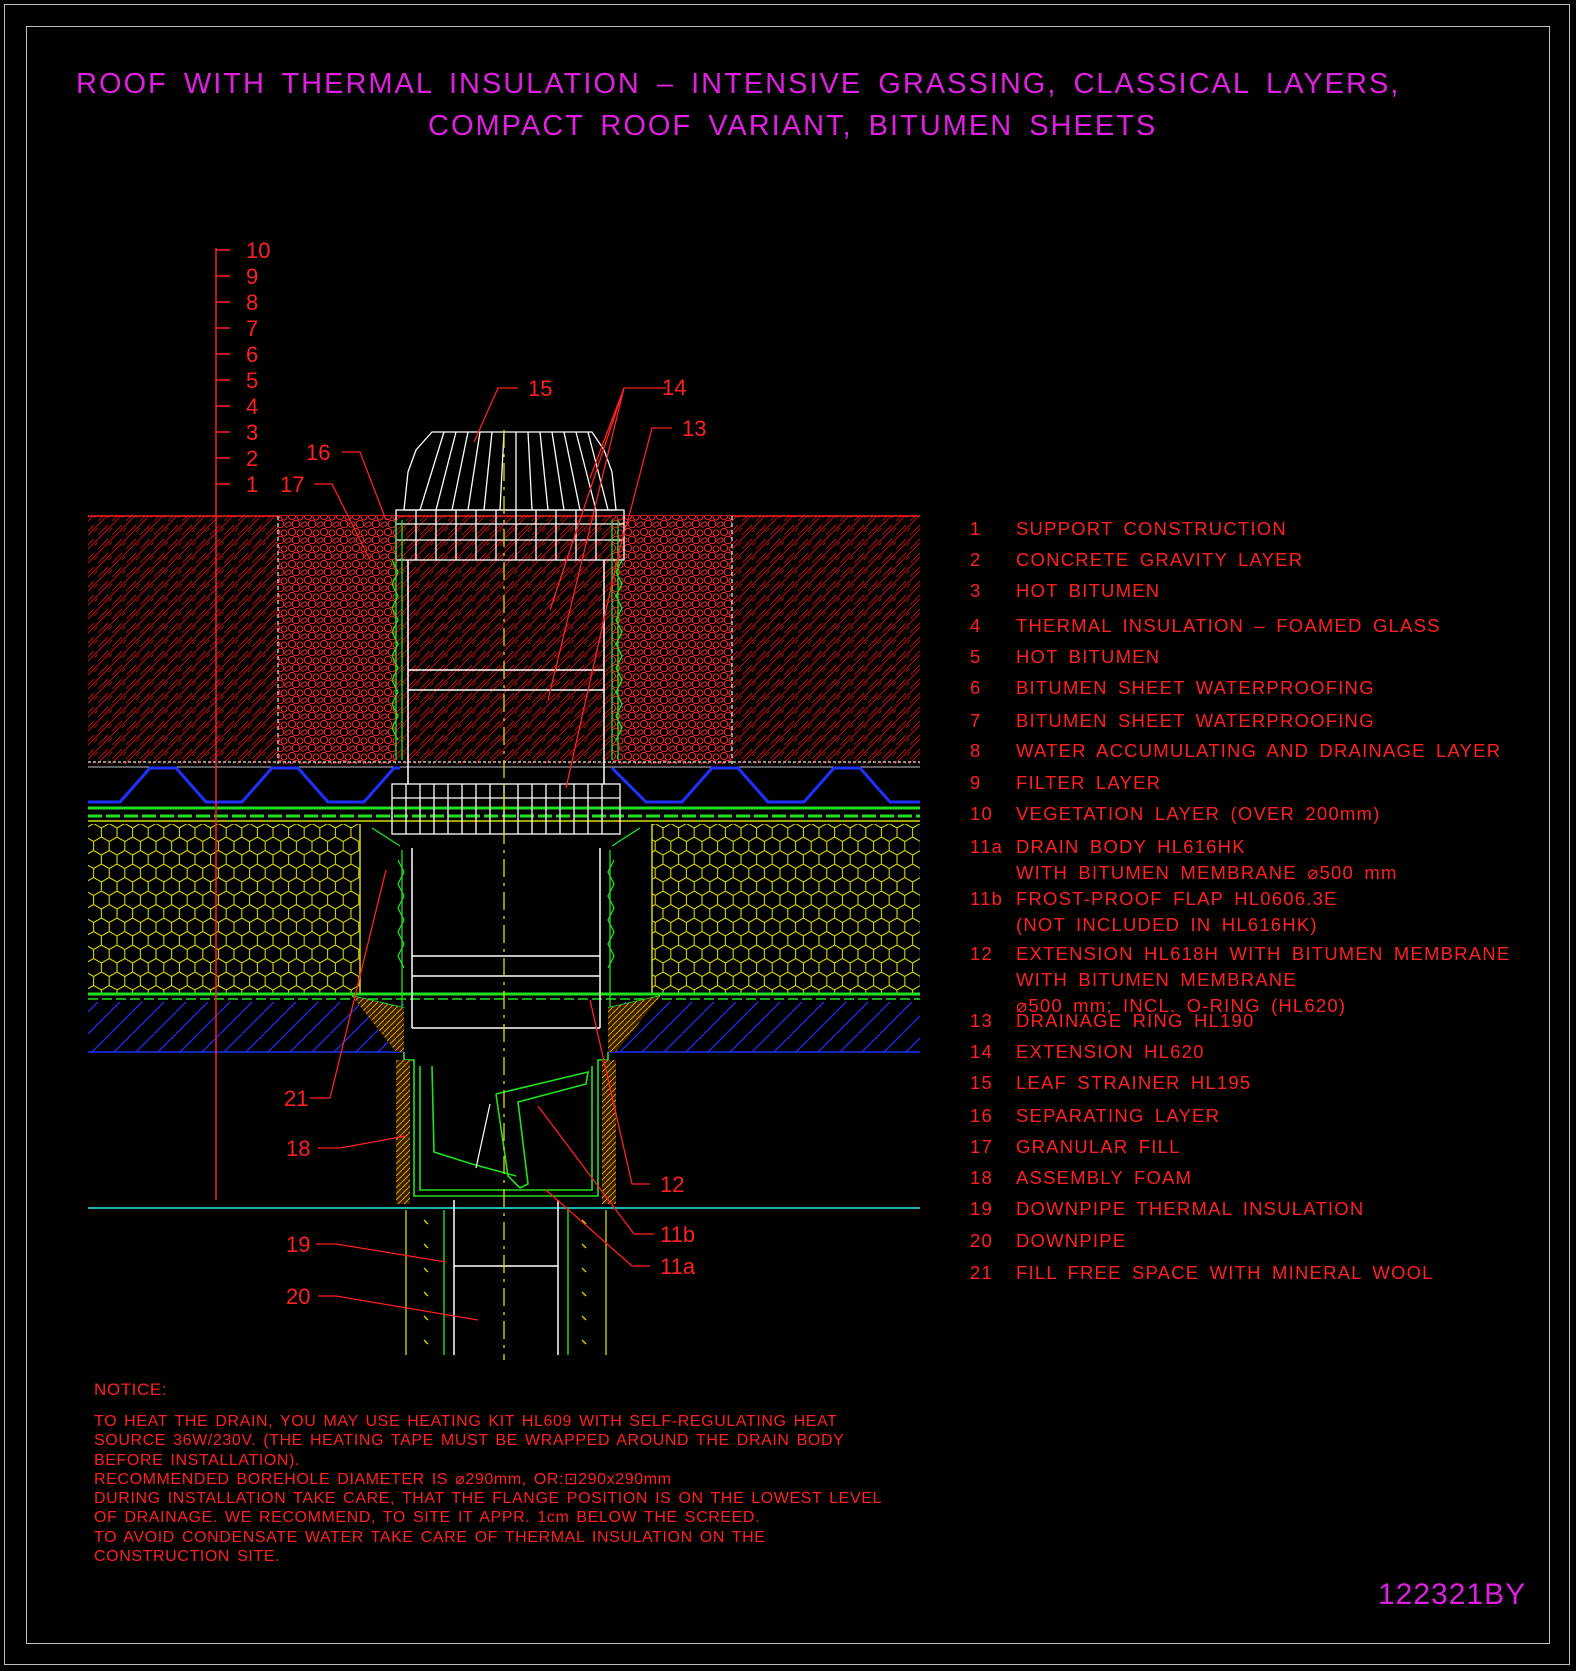  What do you see at coordinates (1118, 1116) in the screenshot?
I see `legend-text: SEPARATING LAYER` at bounding box center [1118, 1116].